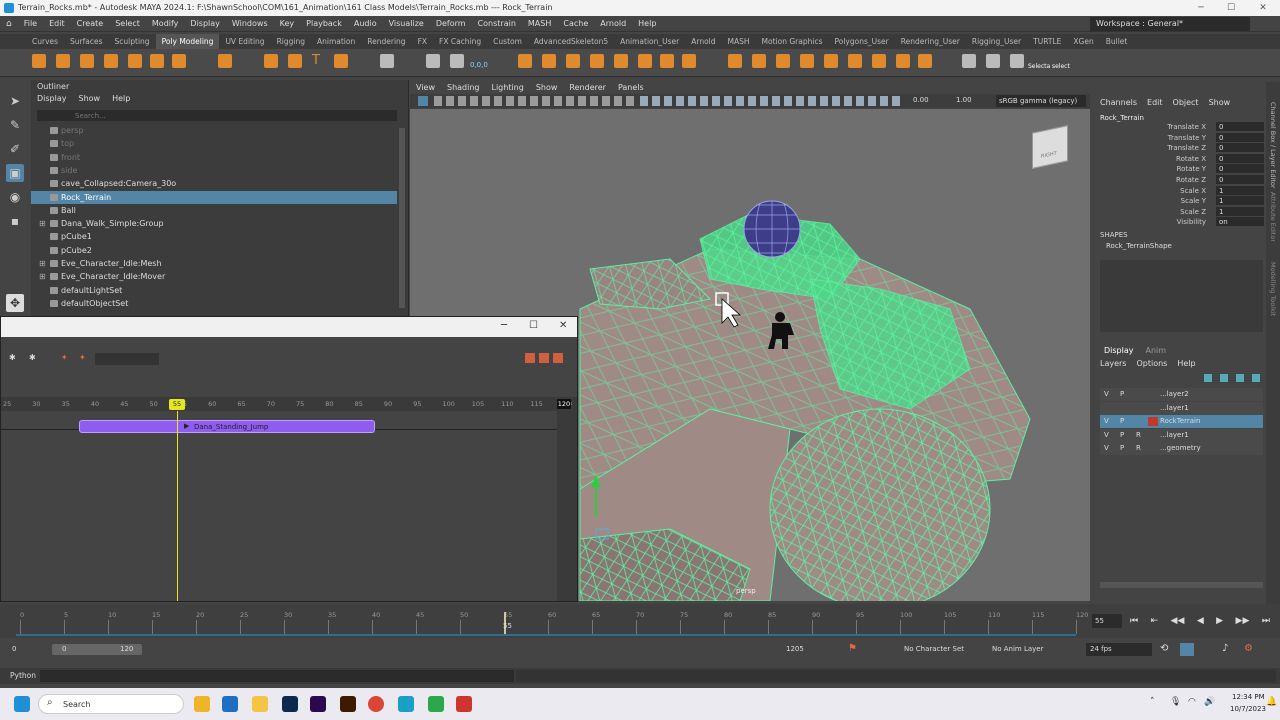 This screenshot has width=1280, height=720. I want to click on menu-key: Key, so click(287, 24).